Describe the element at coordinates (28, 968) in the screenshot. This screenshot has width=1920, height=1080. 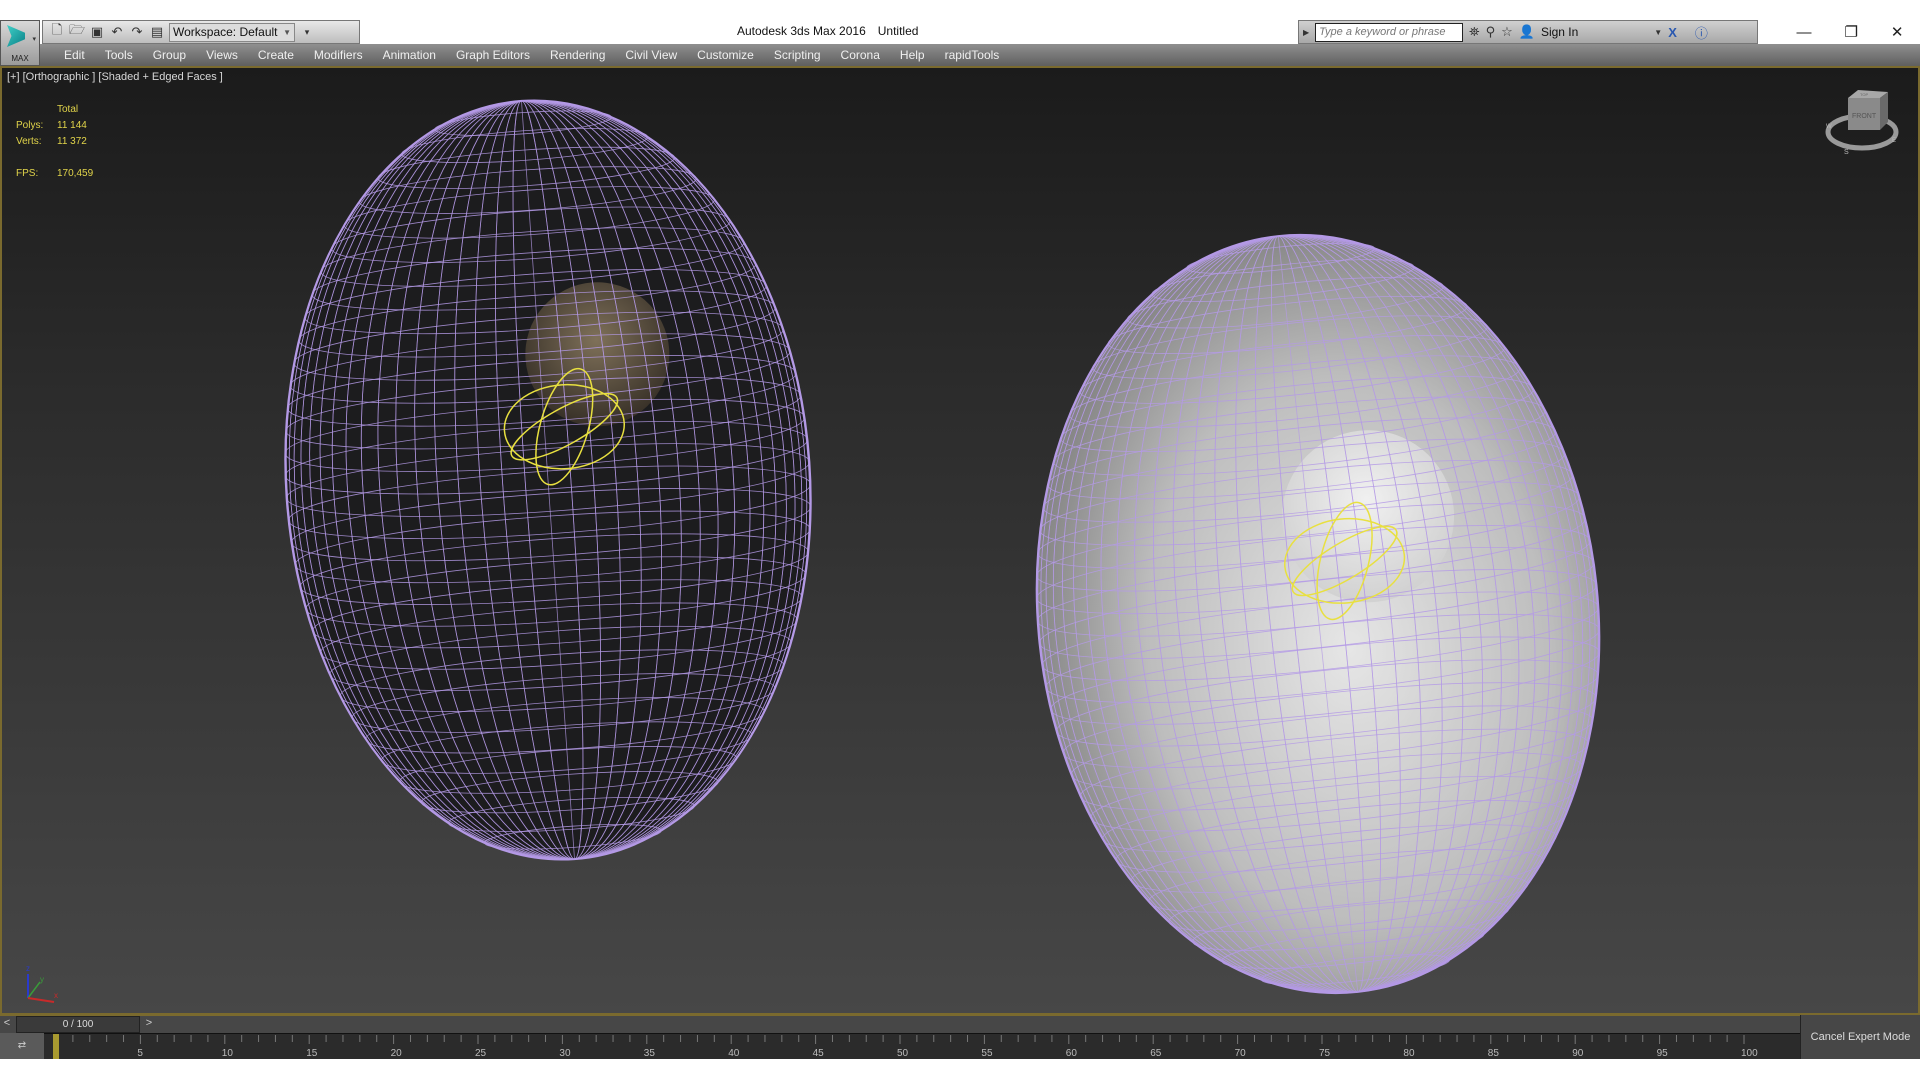
I see `z-label: z` at that location.